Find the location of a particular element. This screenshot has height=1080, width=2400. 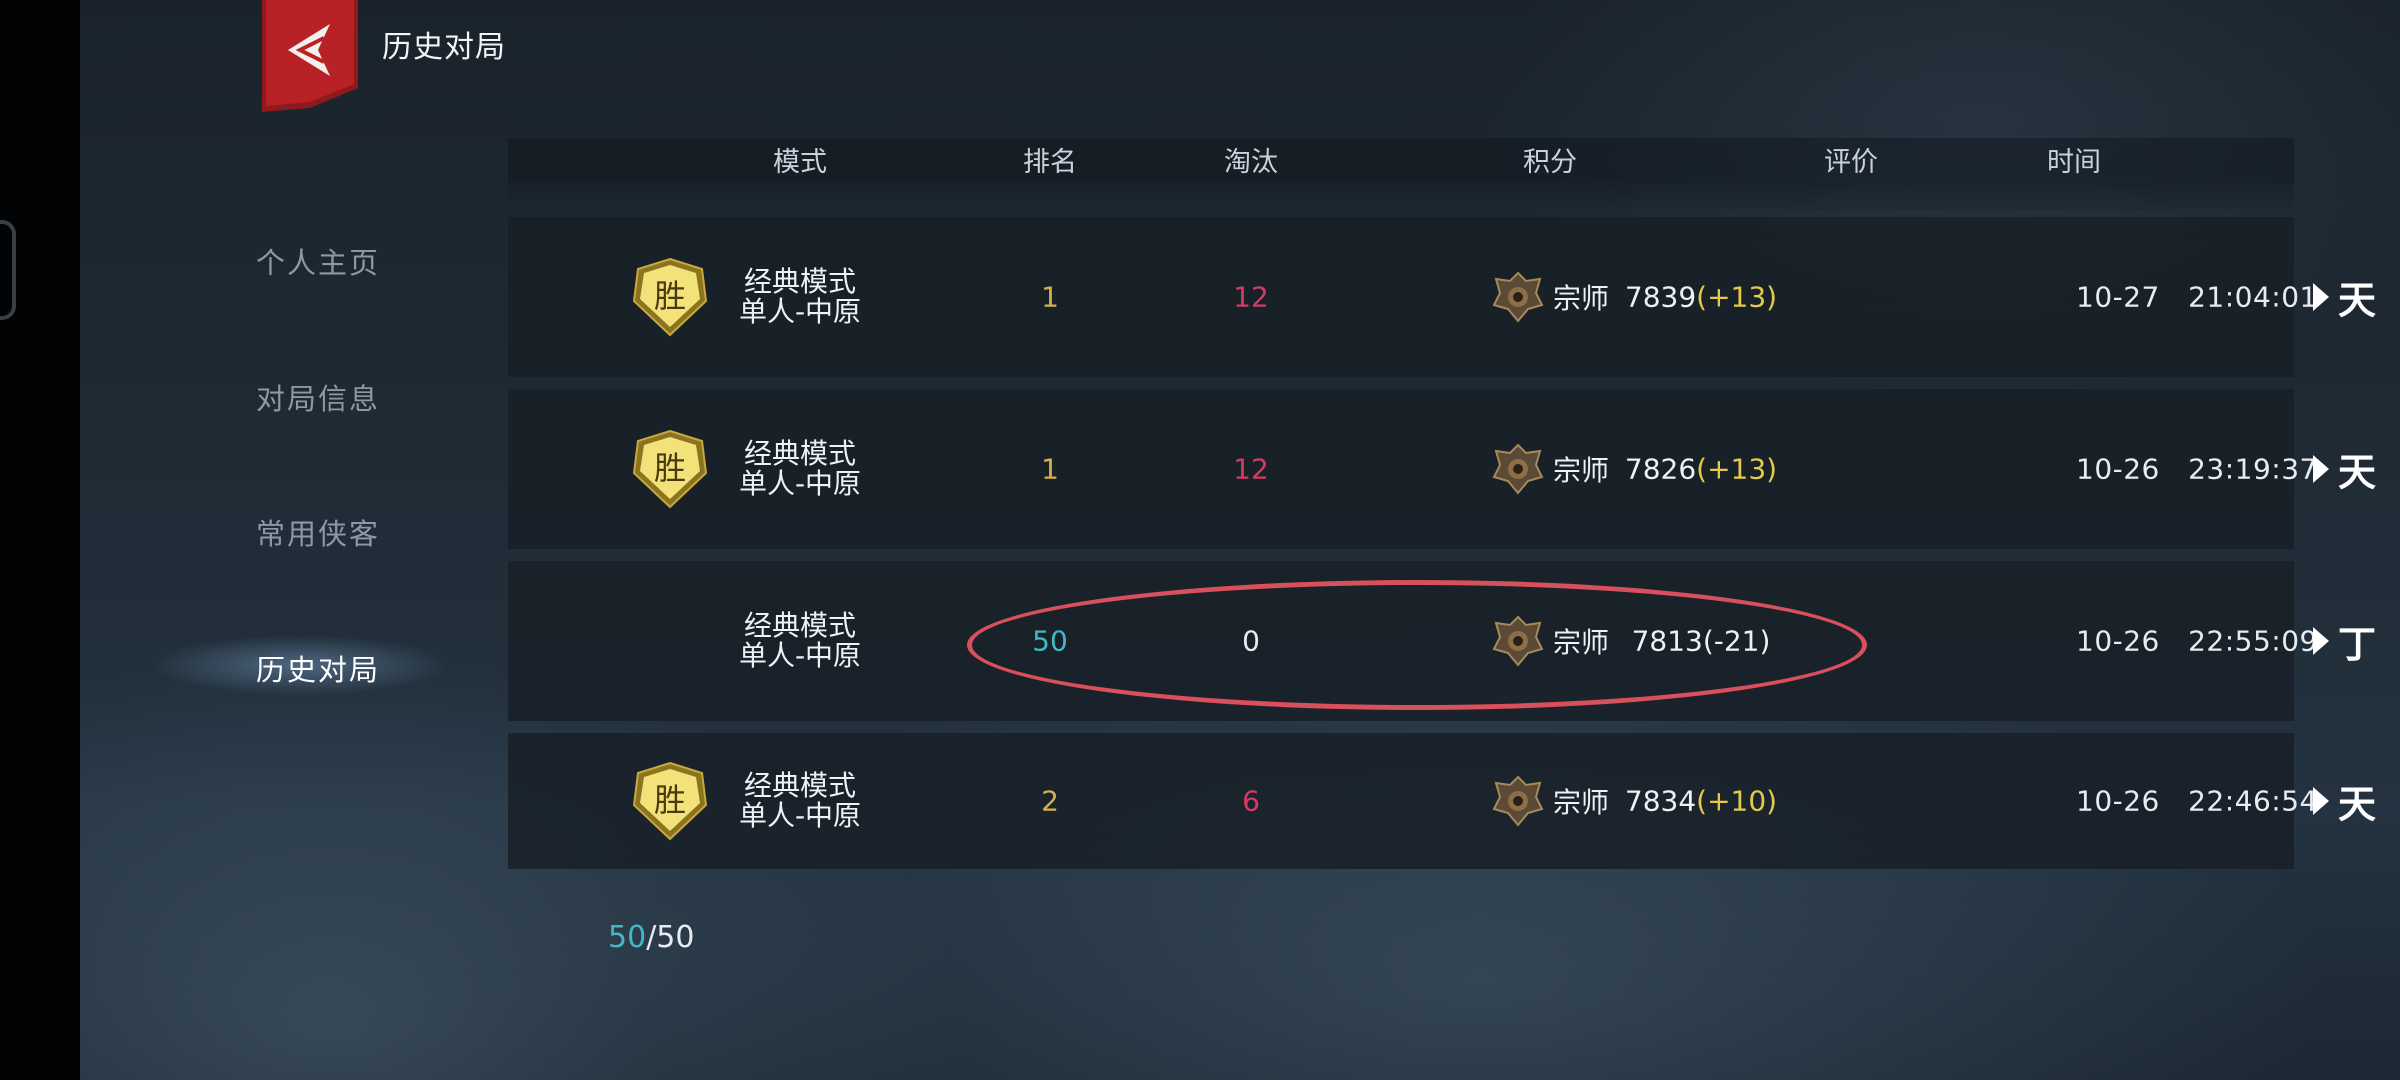

datetime-cell: 10-27 21:04:01 is located at coordinates (2197, 297).